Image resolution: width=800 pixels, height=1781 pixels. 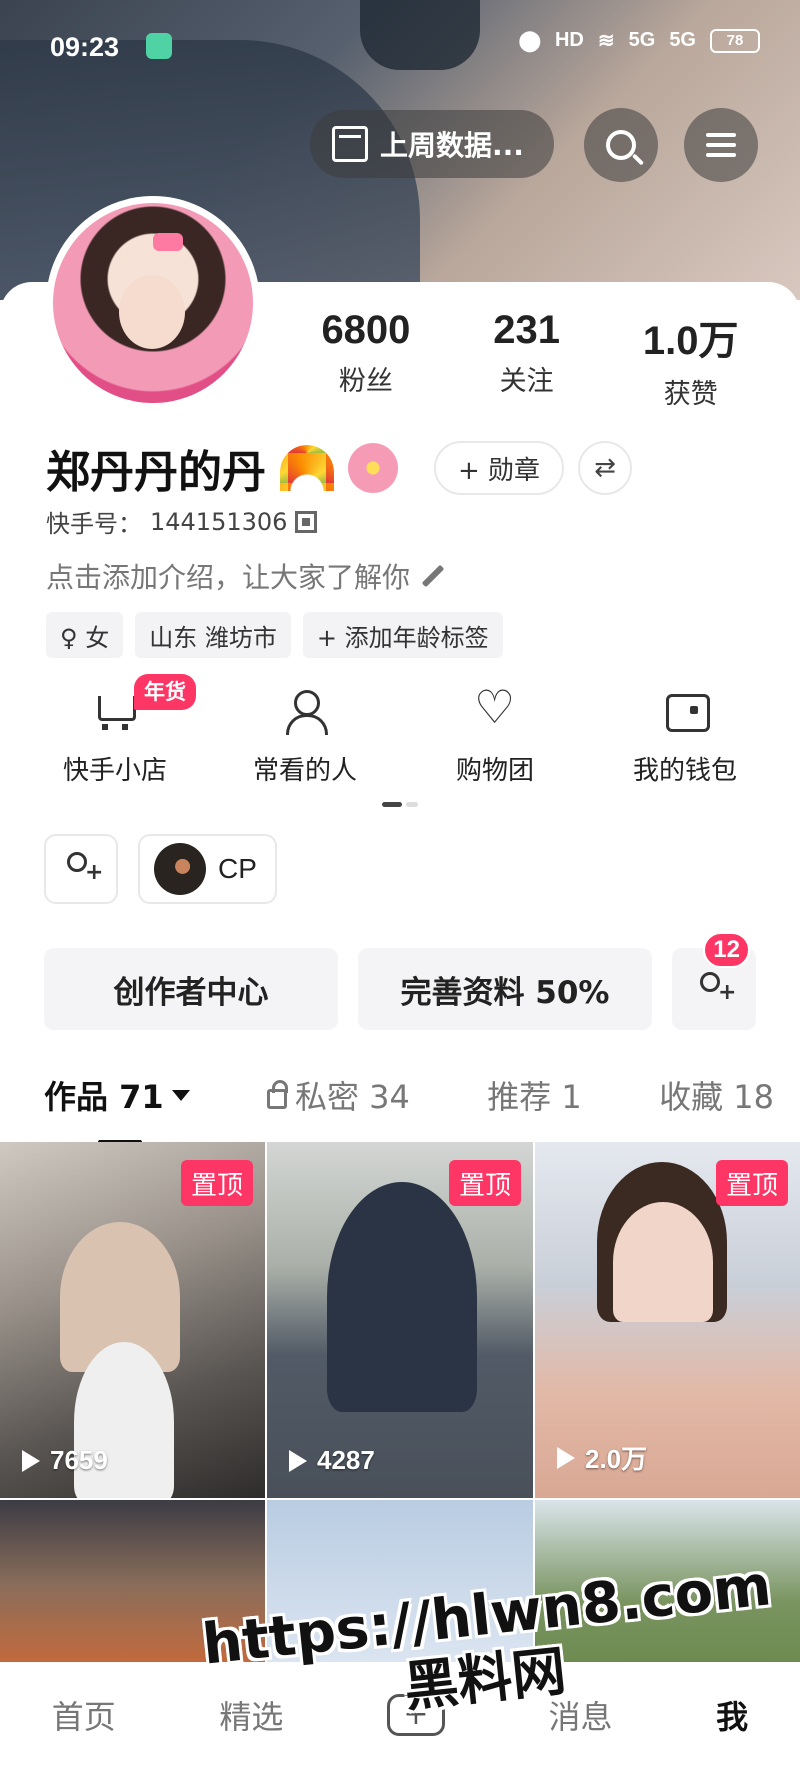 I want to click on avatar-image, so click(x=153, y=303).